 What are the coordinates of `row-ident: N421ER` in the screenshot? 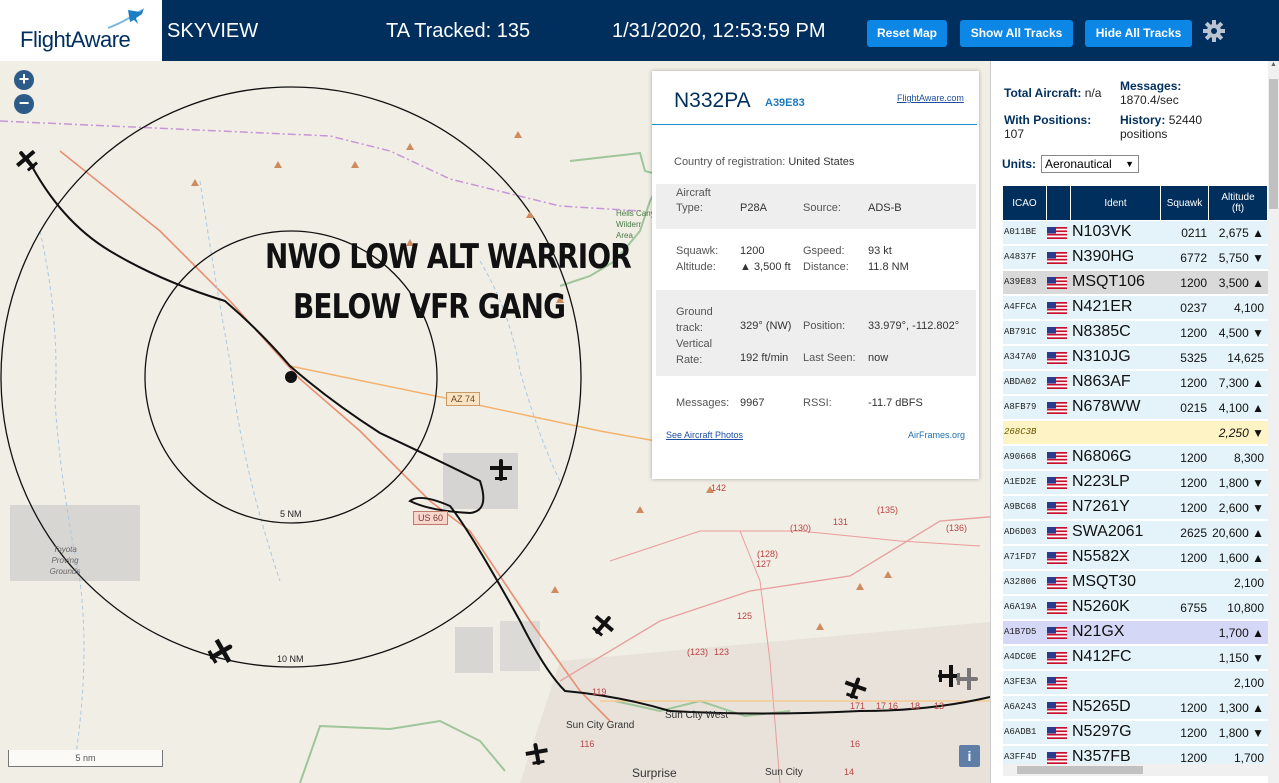 It's located at (1102, 306).